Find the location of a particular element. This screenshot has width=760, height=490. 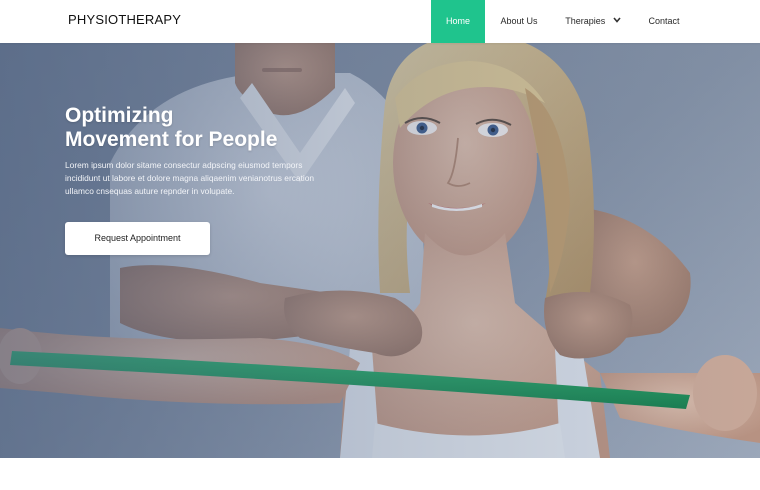

nav-item-therapies: Therapies is located at coordinates (593, 21).